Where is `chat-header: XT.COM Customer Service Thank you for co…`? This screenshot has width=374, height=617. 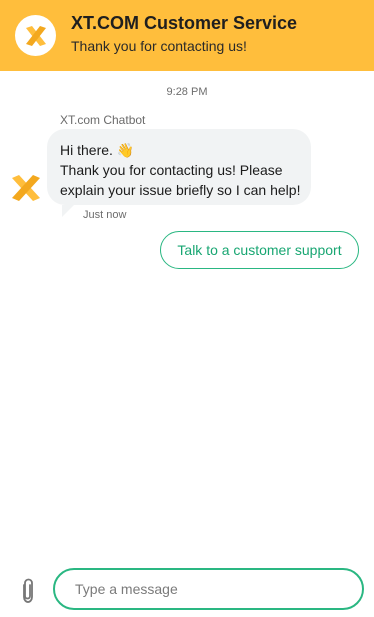
chat-header: XT.COM Customer Service Thank you for co… is located at coordinates (187, 35).